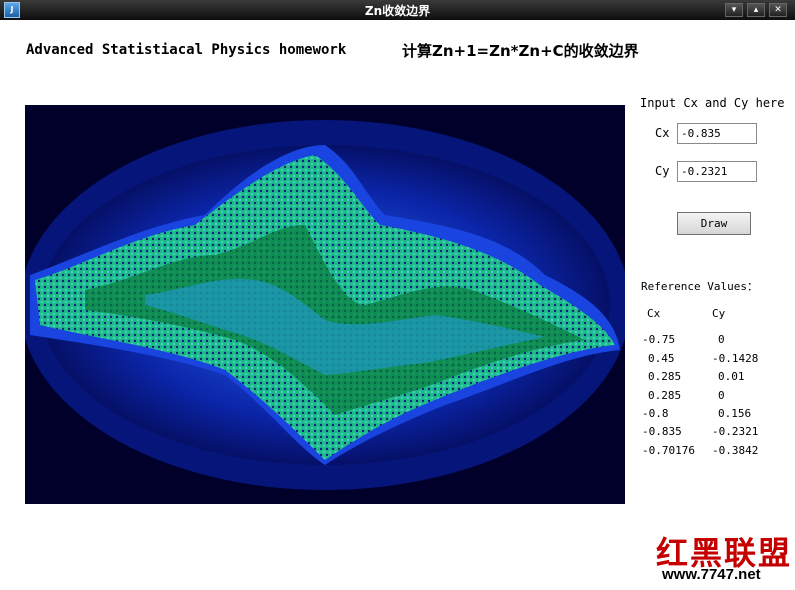 The height and width of the screenshot is (590, 795). Describe the element at coordinates (717, 171) in the screenshot. I see `cy-input: -0.2321` at that location.